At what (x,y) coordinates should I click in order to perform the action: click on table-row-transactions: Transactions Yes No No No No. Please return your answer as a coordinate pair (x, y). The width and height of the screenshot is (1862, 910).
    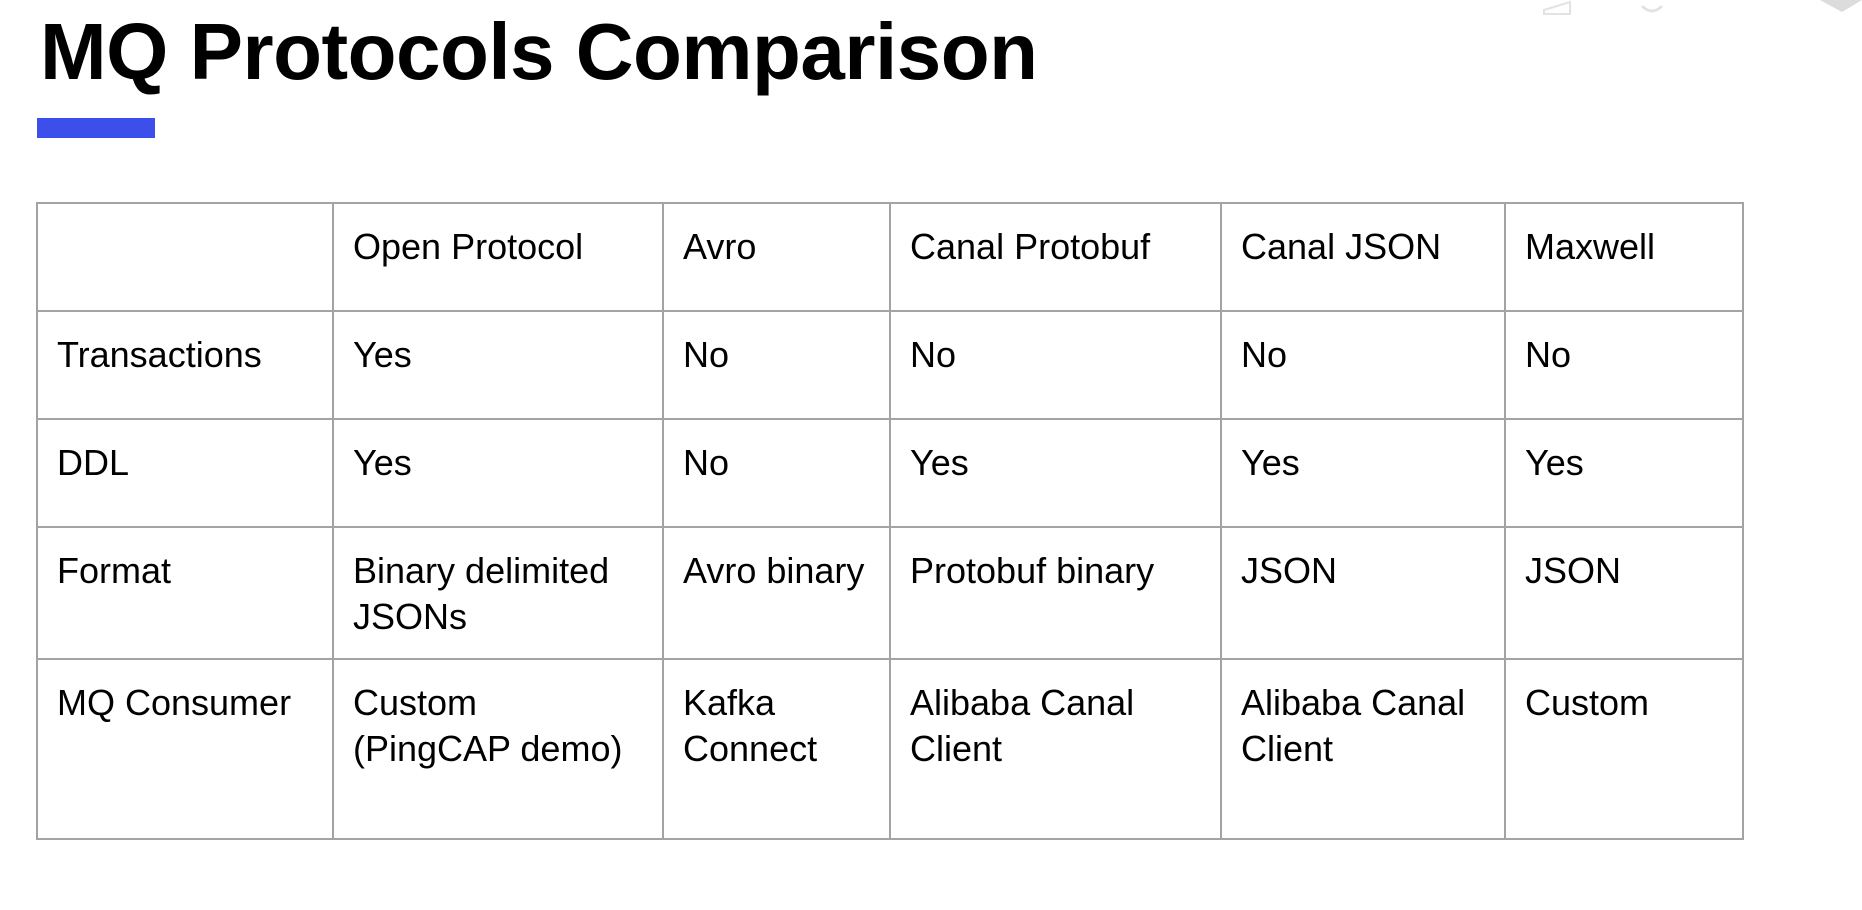
    Looking at the image, I should click on (890, 365).